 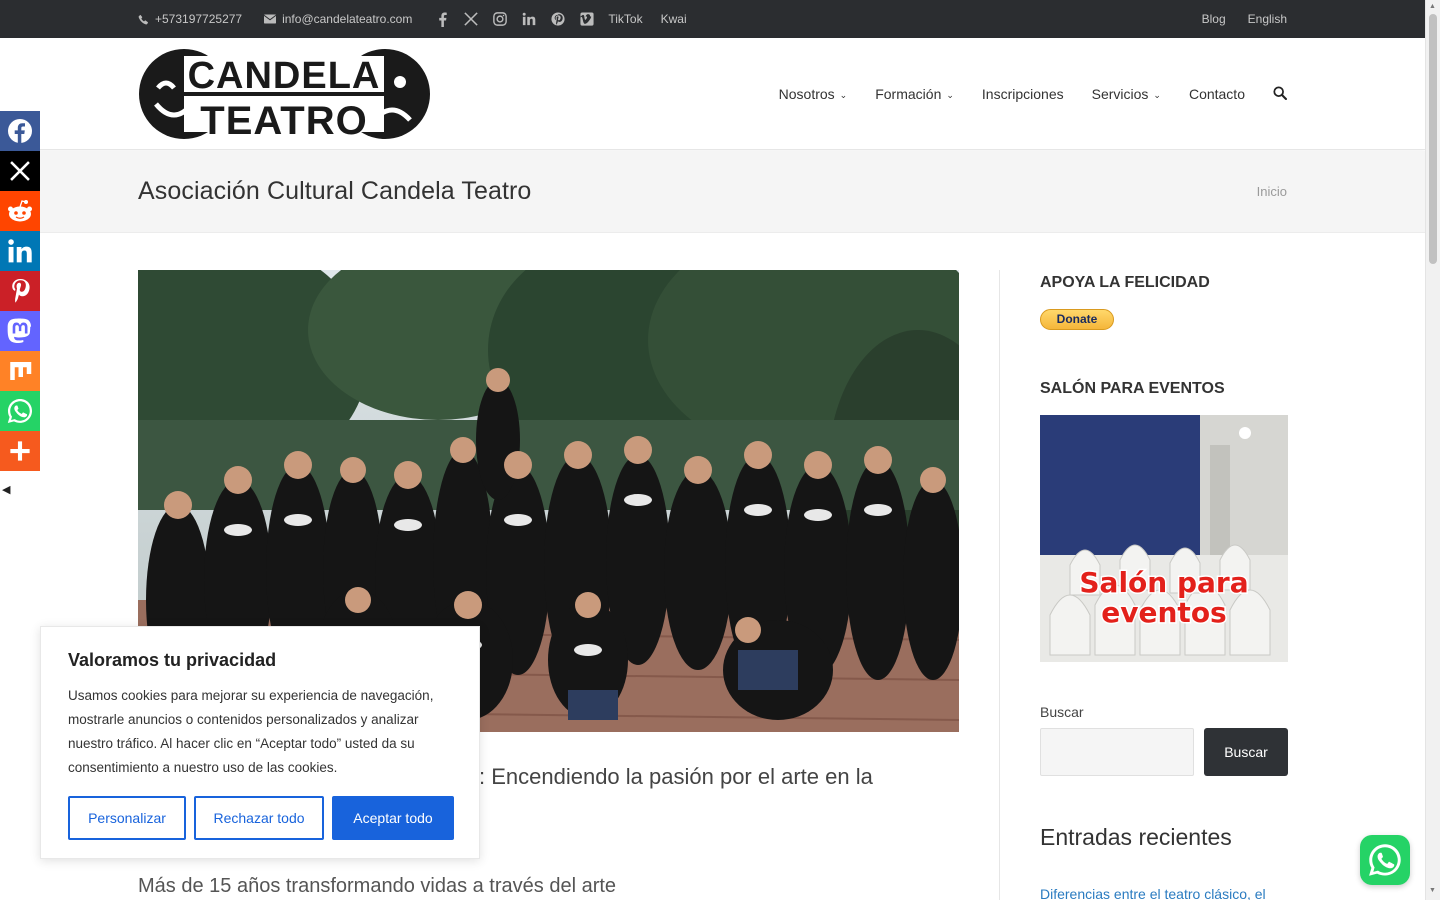 I want to click on share-facebook-button, so click(x=20, y=131).